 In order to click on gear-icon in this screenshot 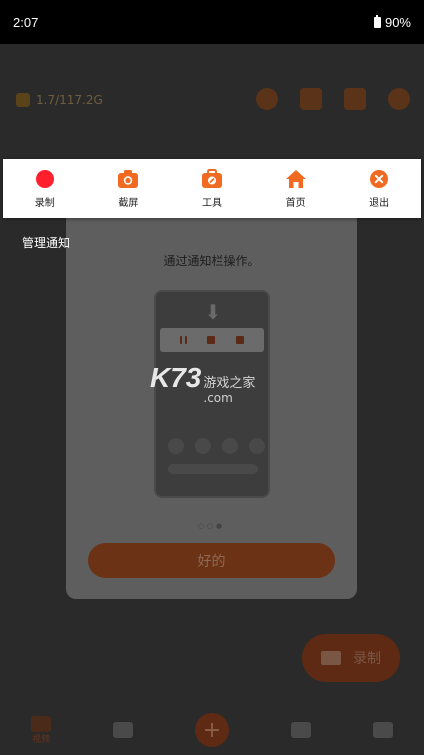, I will do `click(383, 730)`.